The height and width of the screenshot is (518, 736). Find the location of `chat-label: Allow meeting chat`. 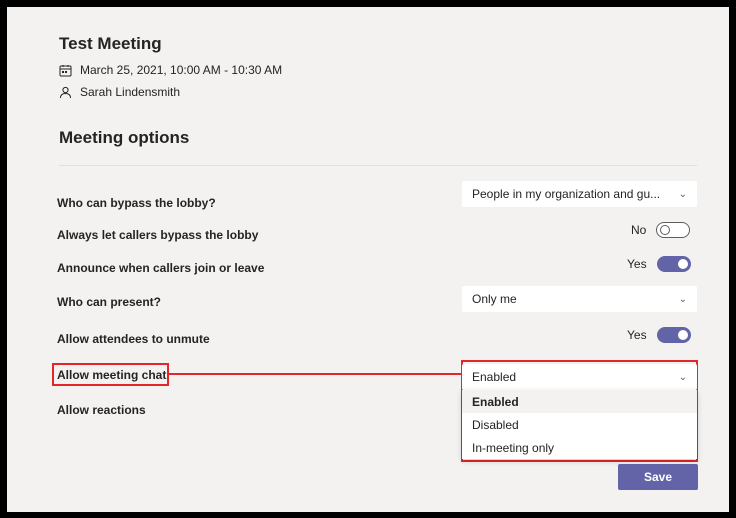

chat-label: Allow meeting chat is located at coordinates (112, 375).